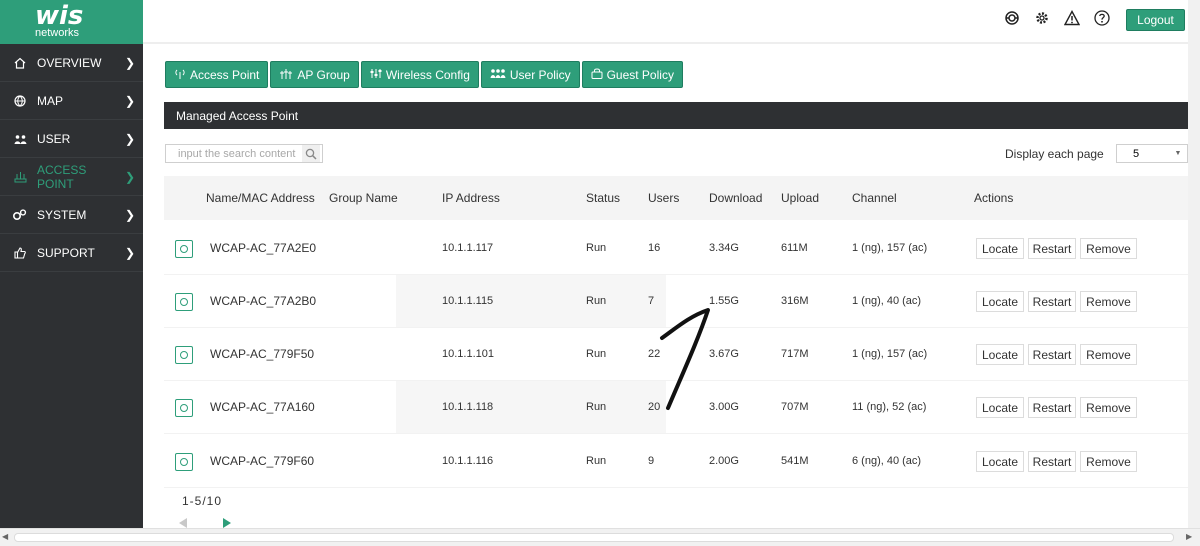 The image size is (1200, 546). Describe the element at coordinates (20, 253) in the screenshot. I see `support-icon` at that location.